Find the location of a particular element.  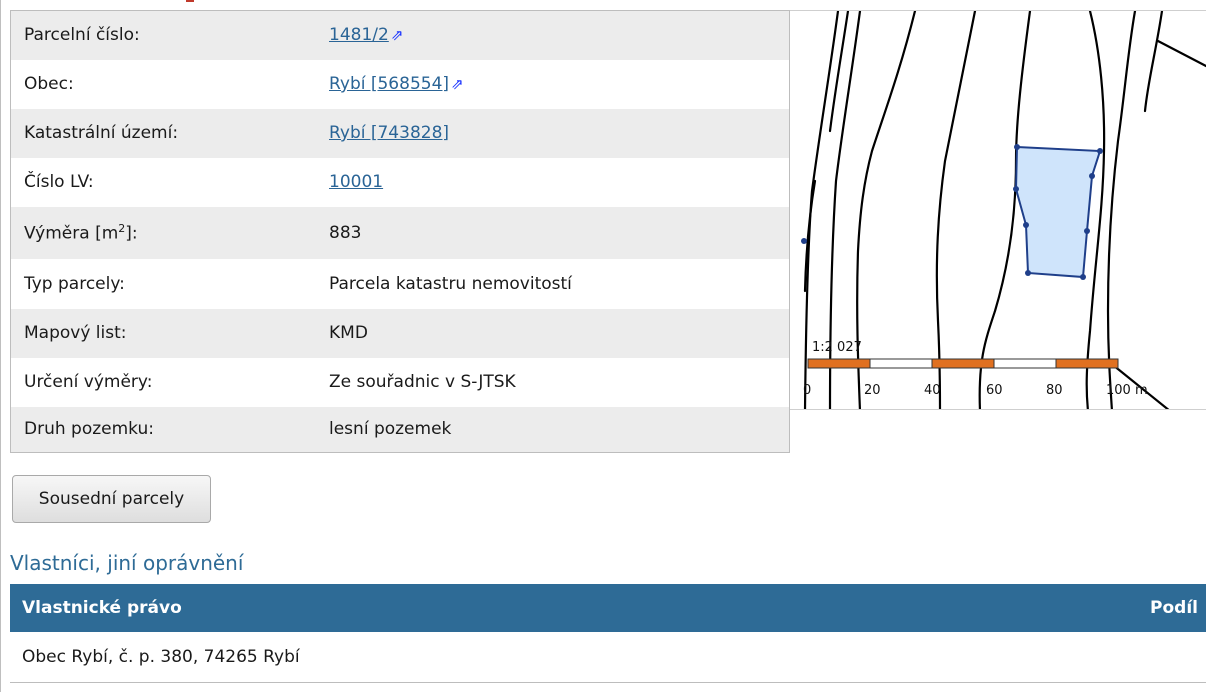

scale-tick: 60 is located at coordinates (994, 390).